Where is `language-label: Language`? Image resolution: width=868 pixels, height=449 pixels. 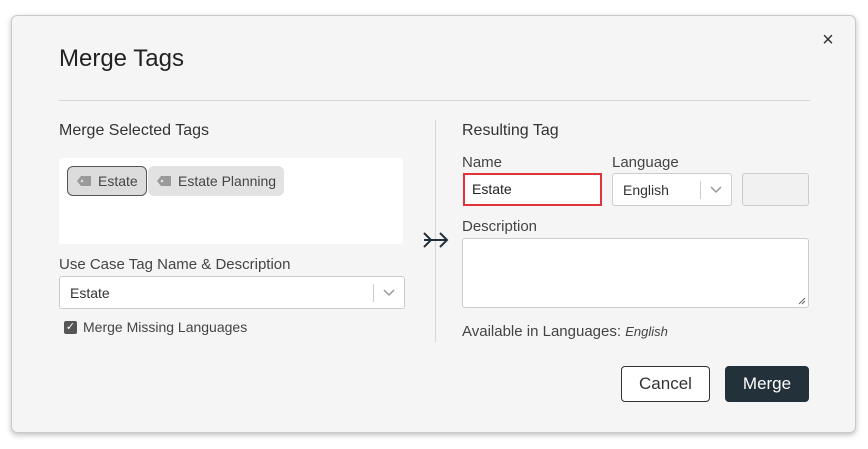 language-label: Language is located at coordinates (645, 162).